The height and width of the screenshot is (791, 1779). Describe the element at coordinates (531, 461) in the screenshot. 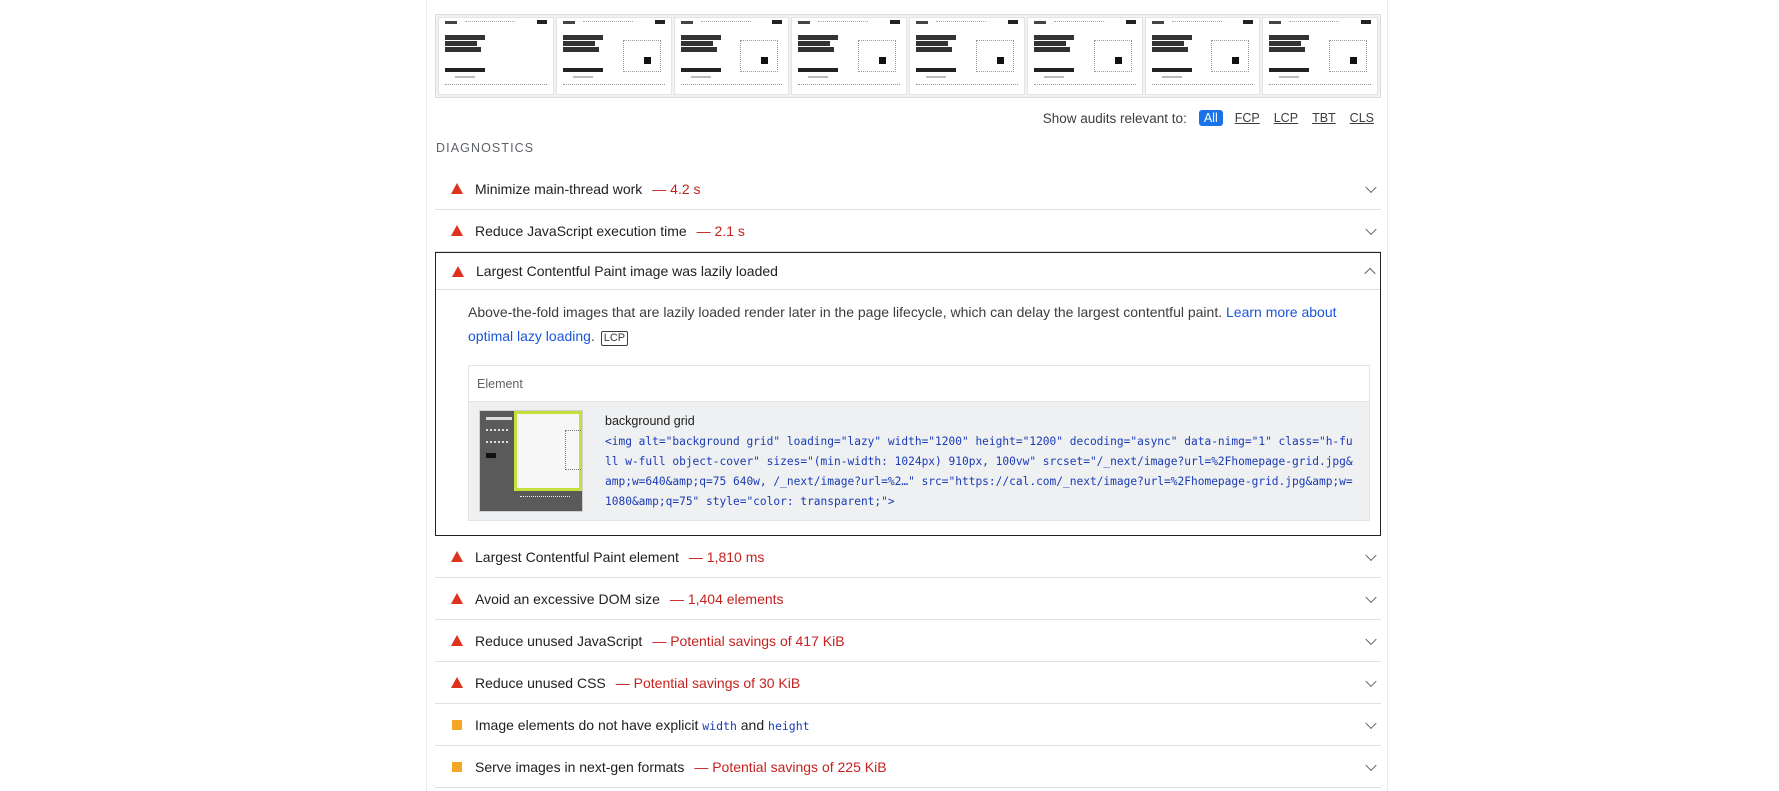

I see `element-screenshot-thumbnail` at that location.